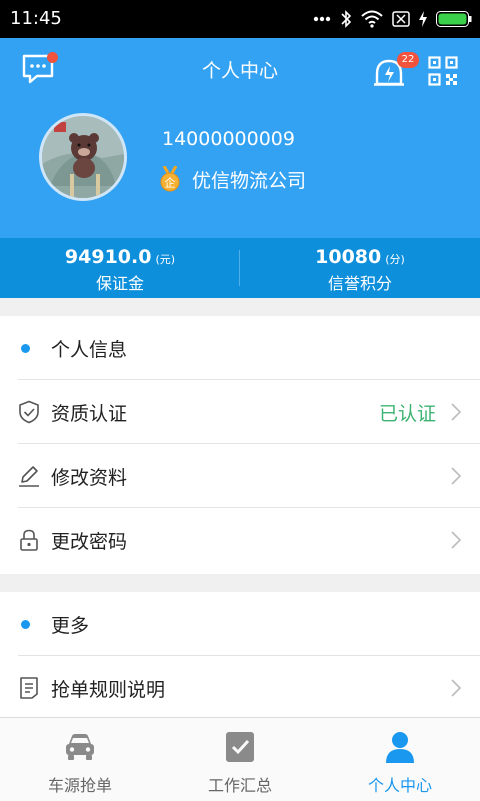 Image resolution: width=480 pixels, height=801 pixels. What do you see at coordinates (400, 747) in the screenshot?
I see `user-icon` at bounding box center [400, 747].